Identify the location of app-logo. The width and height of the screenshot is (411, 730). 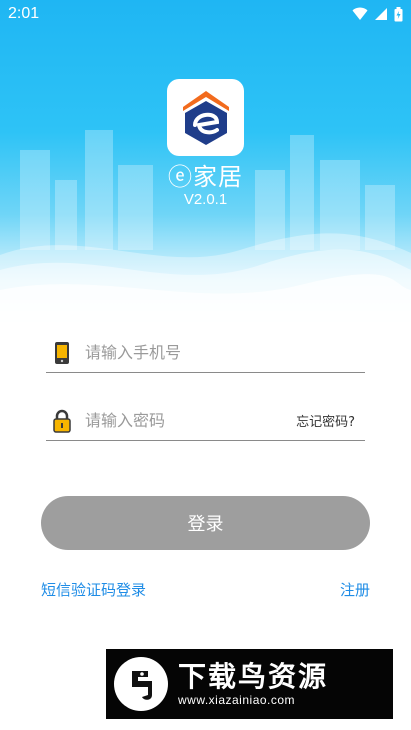
(205, 117).